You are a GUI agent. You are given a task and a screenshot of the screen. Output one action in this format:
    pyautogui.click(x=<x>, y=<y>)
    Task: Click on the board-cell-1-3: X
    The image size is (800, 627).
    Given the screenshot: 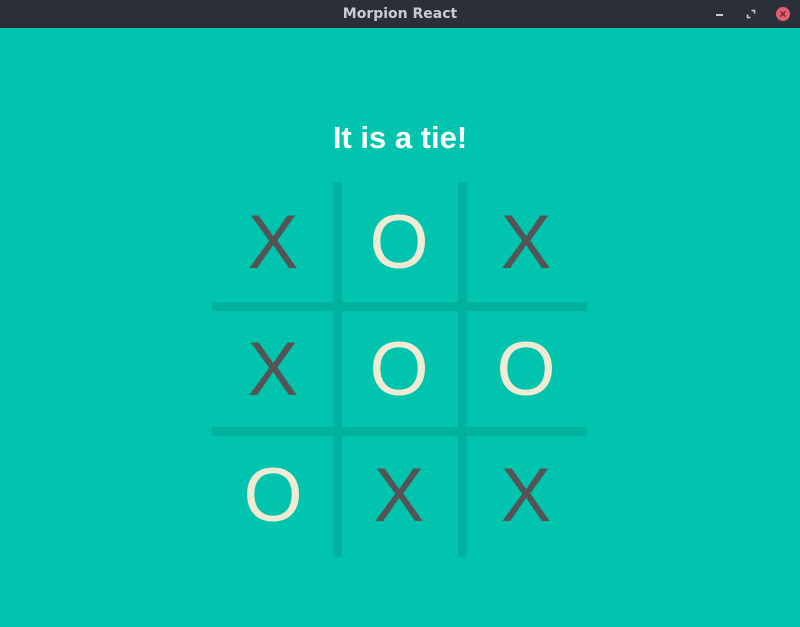 What is the action you would take?
    pyautogui.click(x=526, y=243)
    